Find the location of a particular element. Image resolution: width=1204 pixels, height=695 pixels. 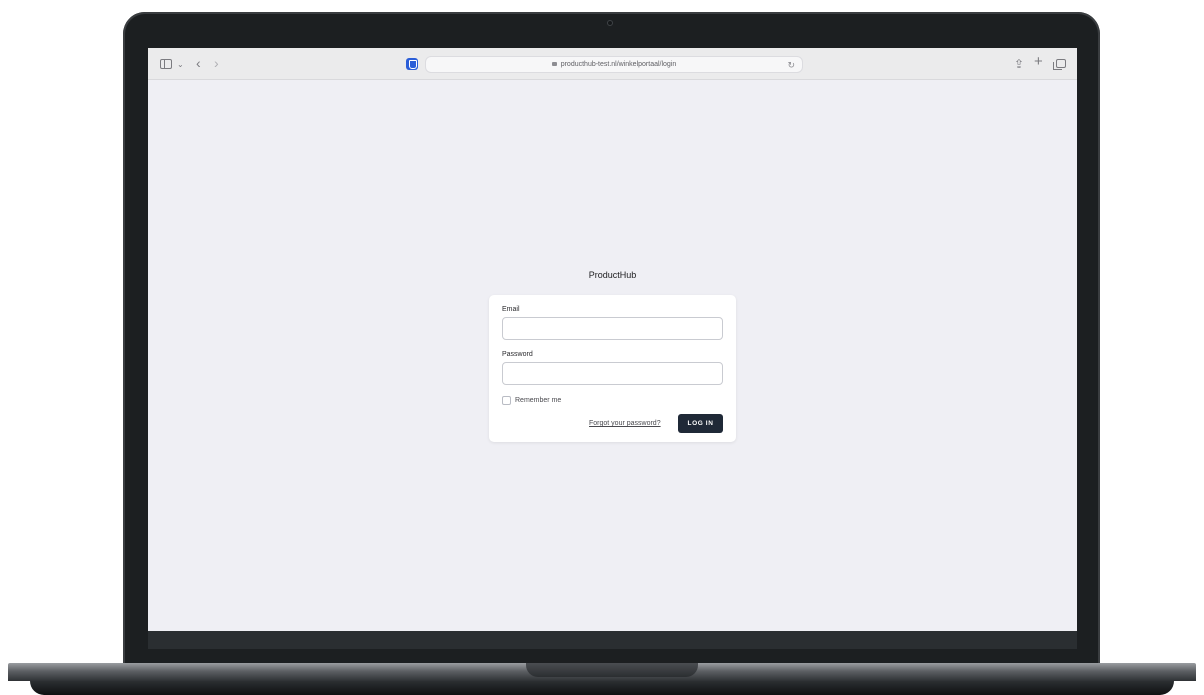

laptop-base-bottom is located at coordinates (602, 688).